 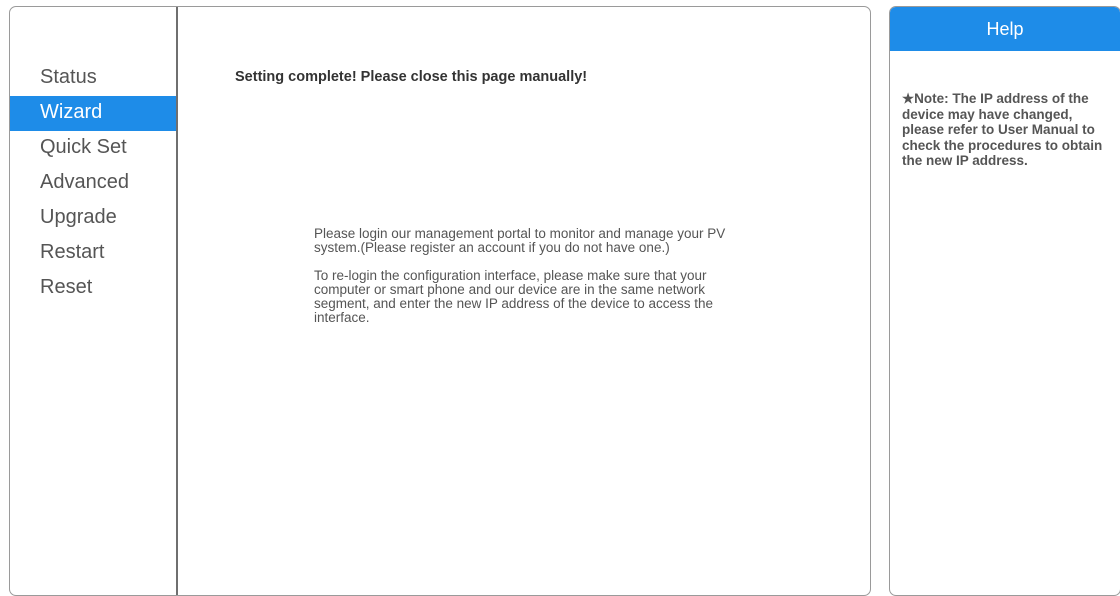 What do you see at coordinates (93, 288) in the screenshot?
I see `sidebar-item-reset: Reset` at bounding box center [93, 288].